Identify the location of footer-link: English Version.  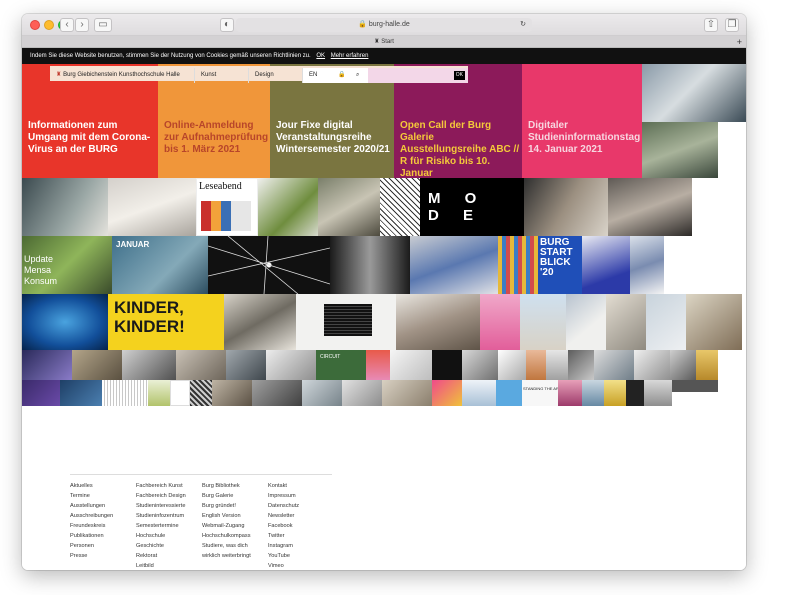
(226, 516).